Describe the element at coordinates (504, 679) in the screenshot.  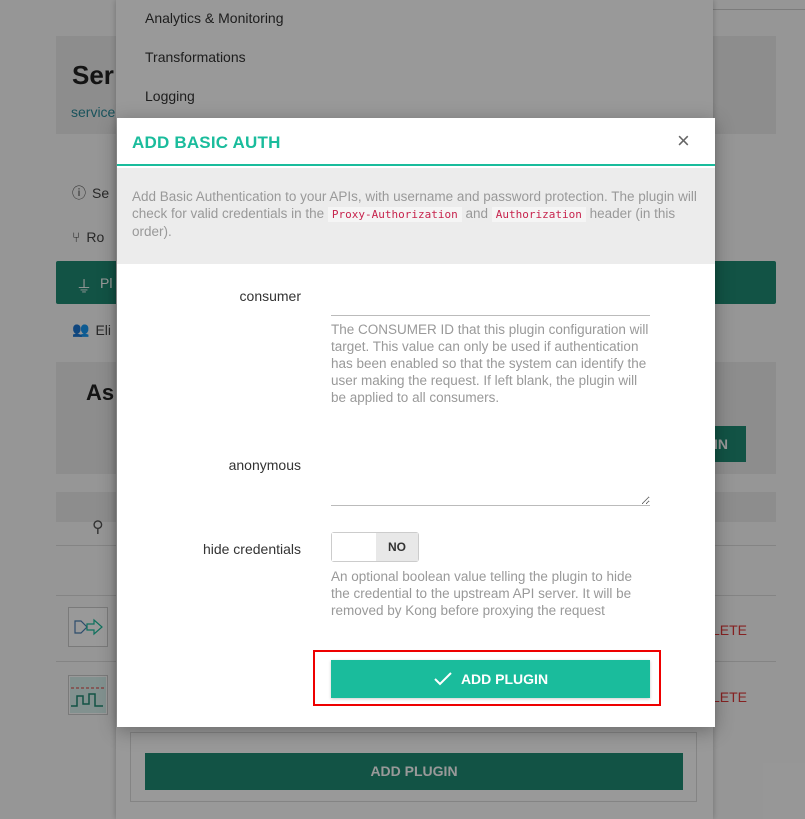
I see `add-plugin-label: ADD PLUGIN` at that location.